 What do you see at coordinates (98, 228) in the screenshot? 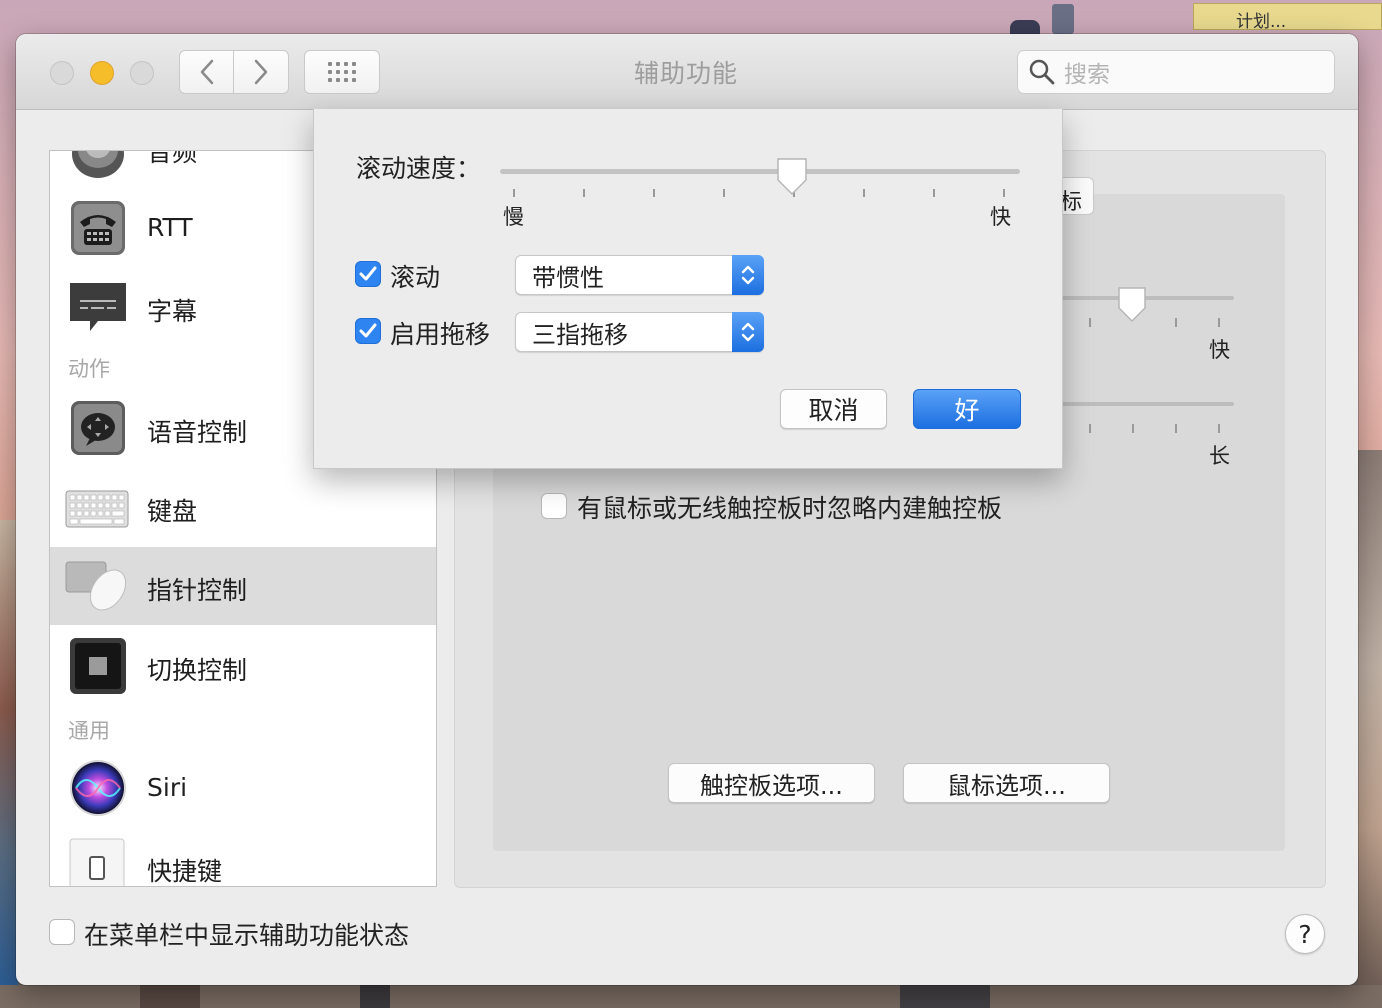
I see `rtt-phone-icon` at bounding box center [98, 228].